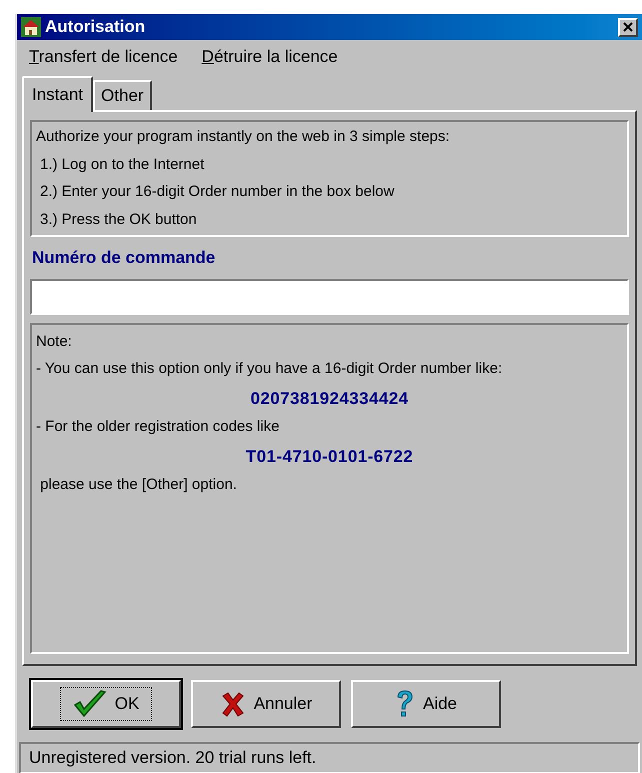  Describe the element at coordinates (329, 757) in the screenshot. I see `status-bar: Unregistered version. 20 trial runs left.` at that location.